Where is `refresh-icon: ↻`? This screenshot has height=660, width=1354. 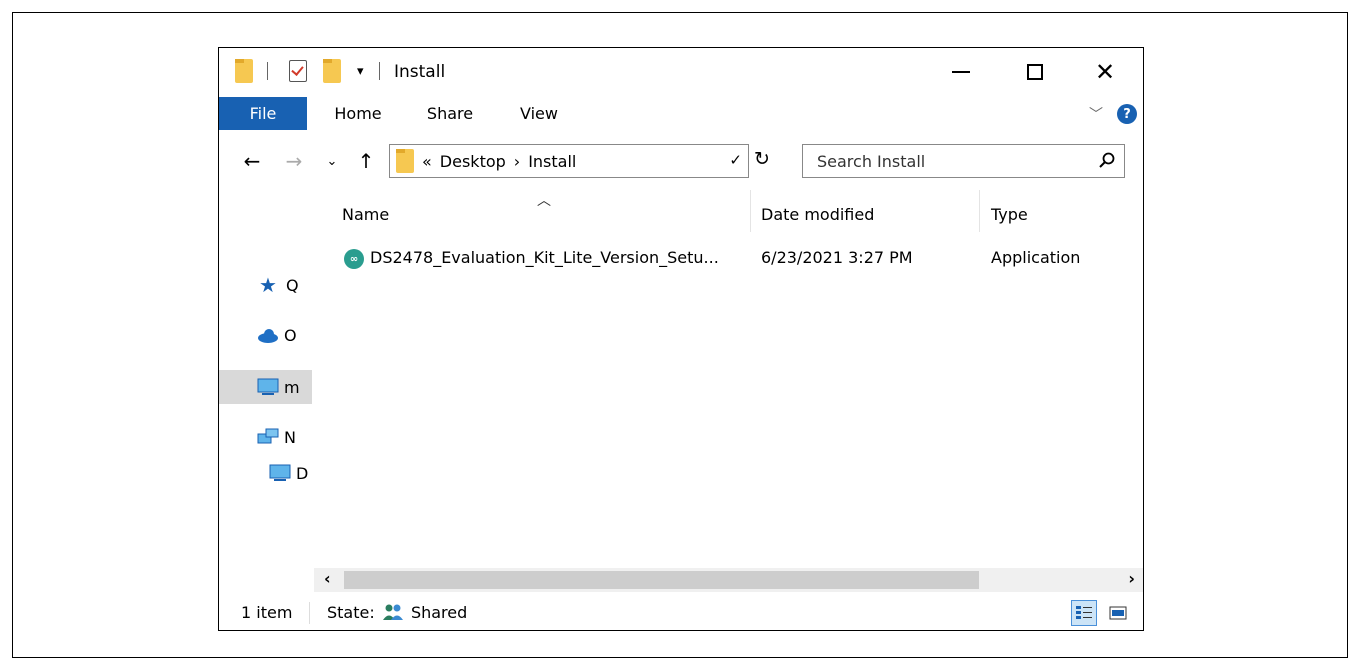 refresh-icon: ↻ is located at coordinates (762, 159).